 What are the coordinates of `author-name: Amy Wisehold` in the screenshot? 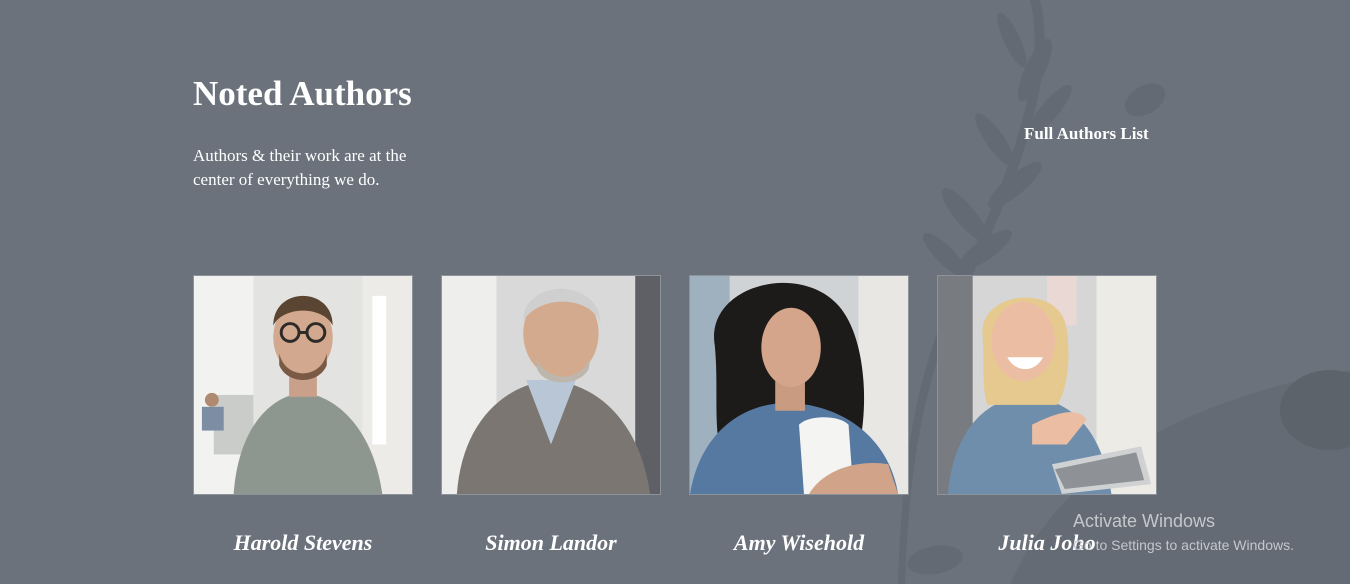 It's located at (799, 543).